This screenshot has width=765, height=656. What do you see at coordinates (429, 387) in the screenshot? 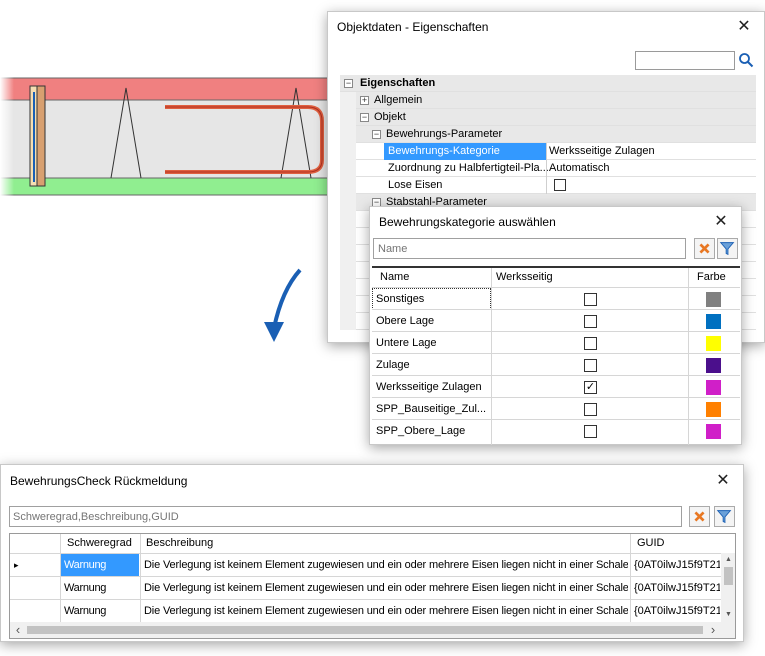
I see `kategorie-name: Werksseitige Zulagen` at bounding box center [429, 387].